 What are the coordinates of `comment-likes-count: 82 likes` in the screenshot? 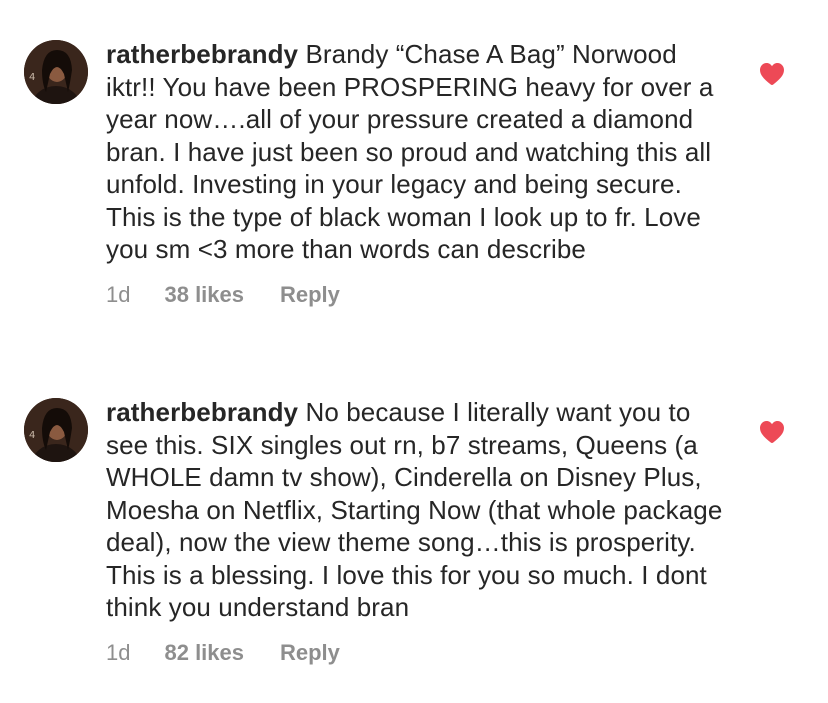 It's located at (204, 653).